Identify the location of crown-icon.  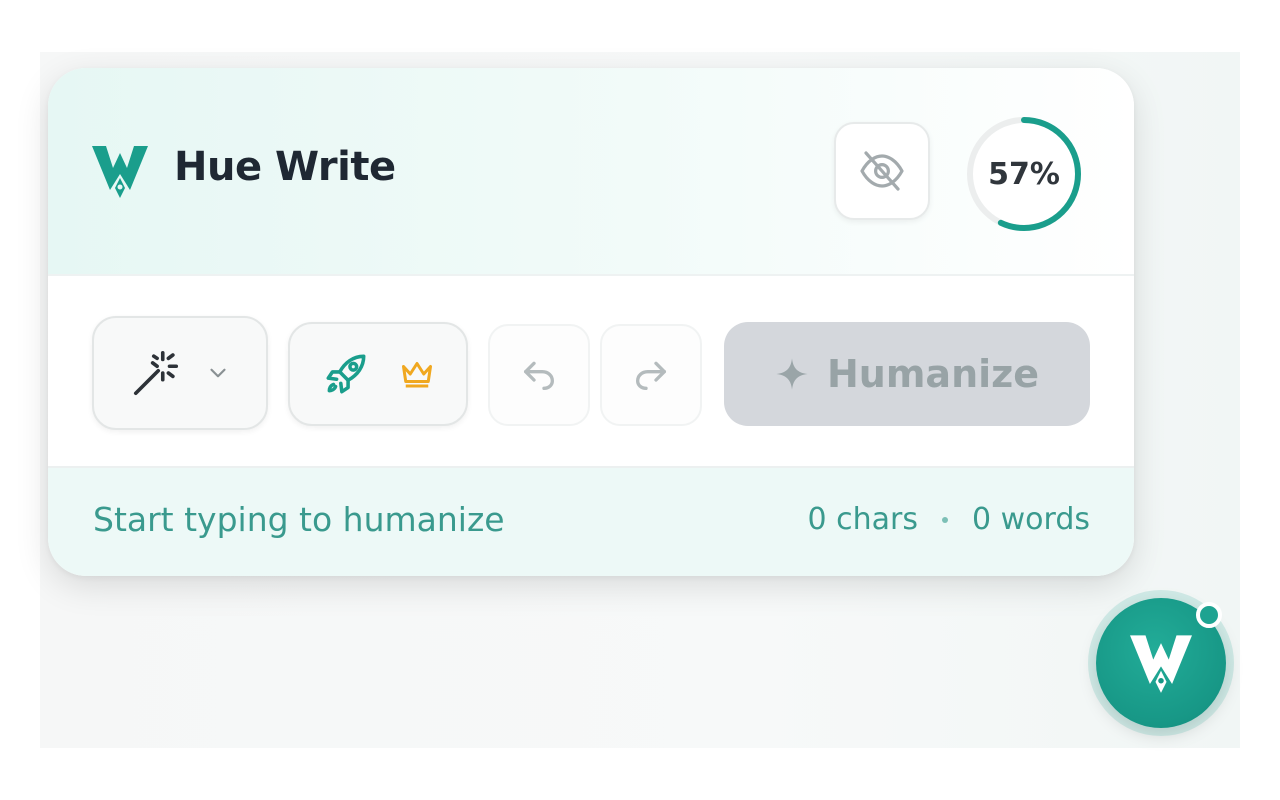
(417, 375).